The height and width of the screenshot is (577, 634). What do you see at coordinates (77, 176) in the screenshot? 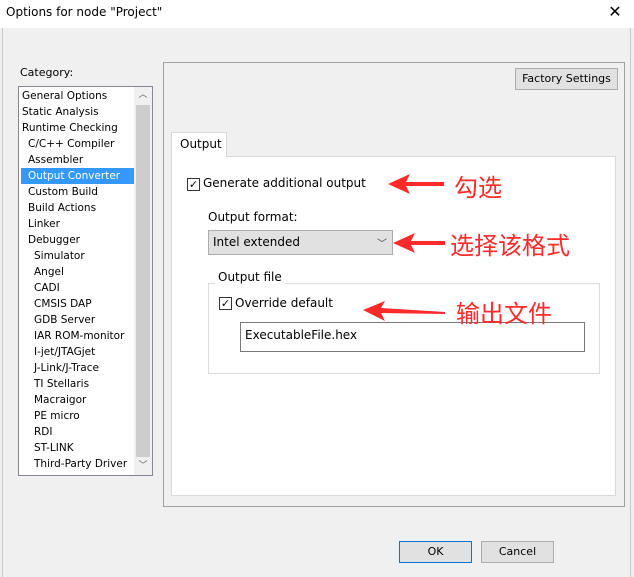
I see `category-item: Output Converter` at bounding box center [77, 176].